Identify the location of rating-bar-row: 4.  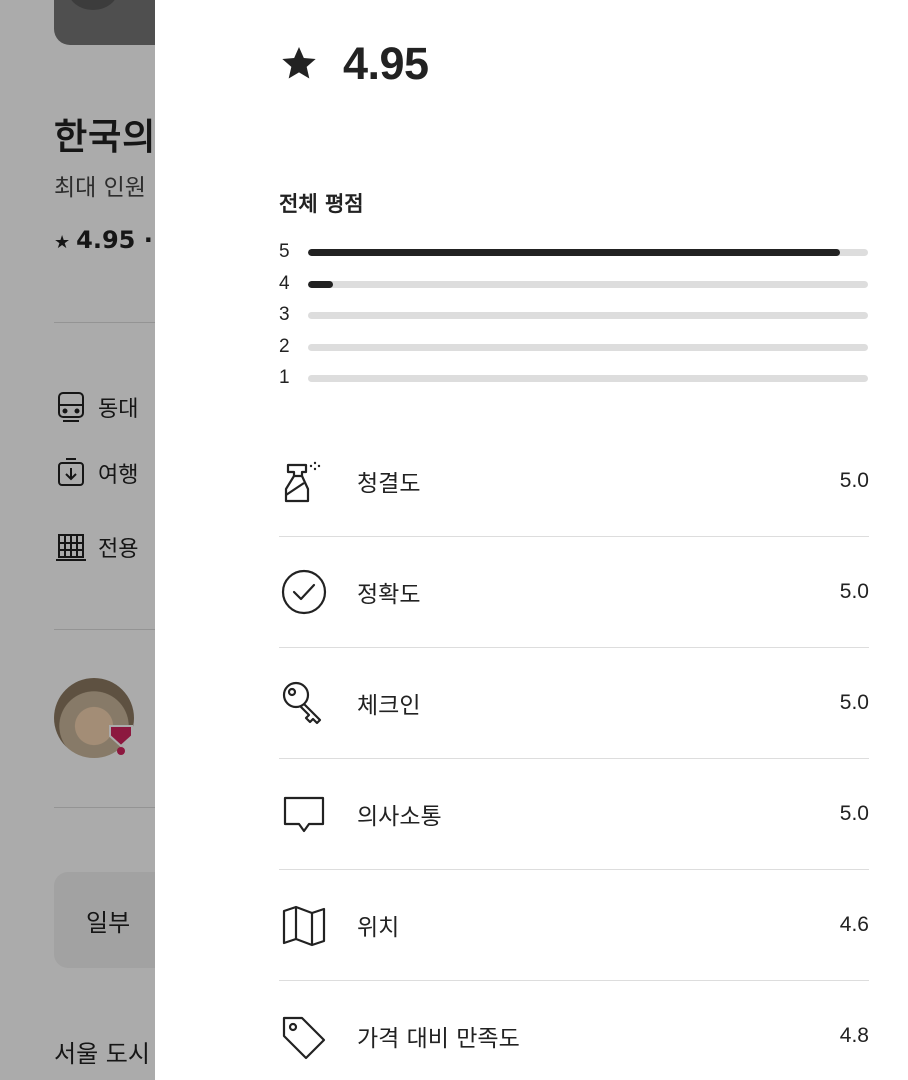
(574, 283).